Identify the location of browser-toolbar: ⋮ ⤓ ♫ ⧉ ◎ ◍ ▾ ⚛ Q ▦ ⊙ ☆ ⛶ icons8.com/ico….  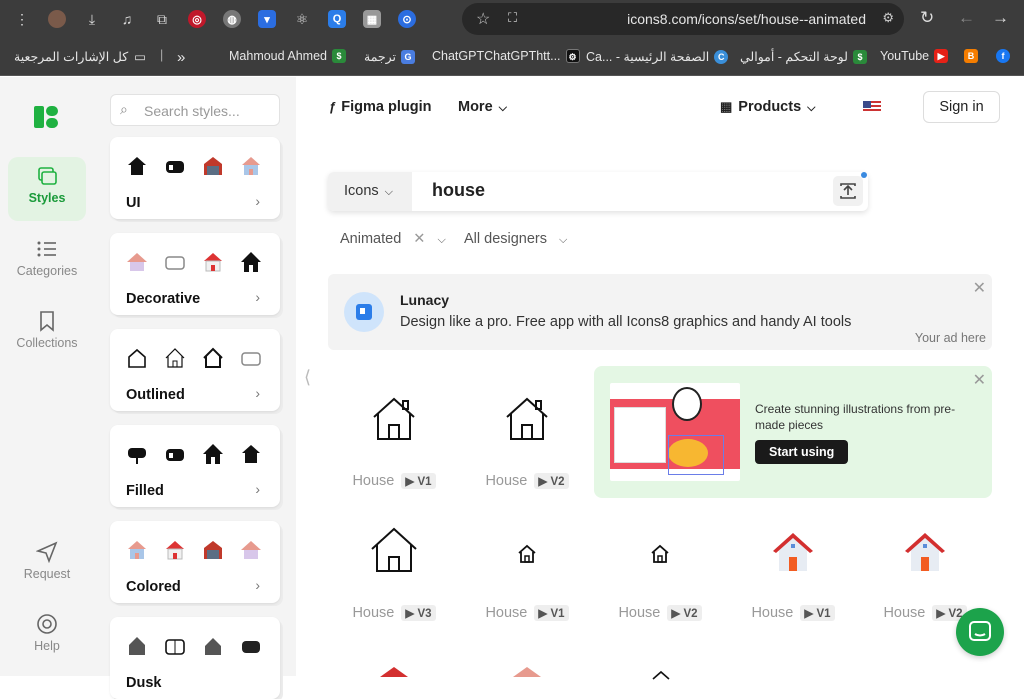
(512, 19).